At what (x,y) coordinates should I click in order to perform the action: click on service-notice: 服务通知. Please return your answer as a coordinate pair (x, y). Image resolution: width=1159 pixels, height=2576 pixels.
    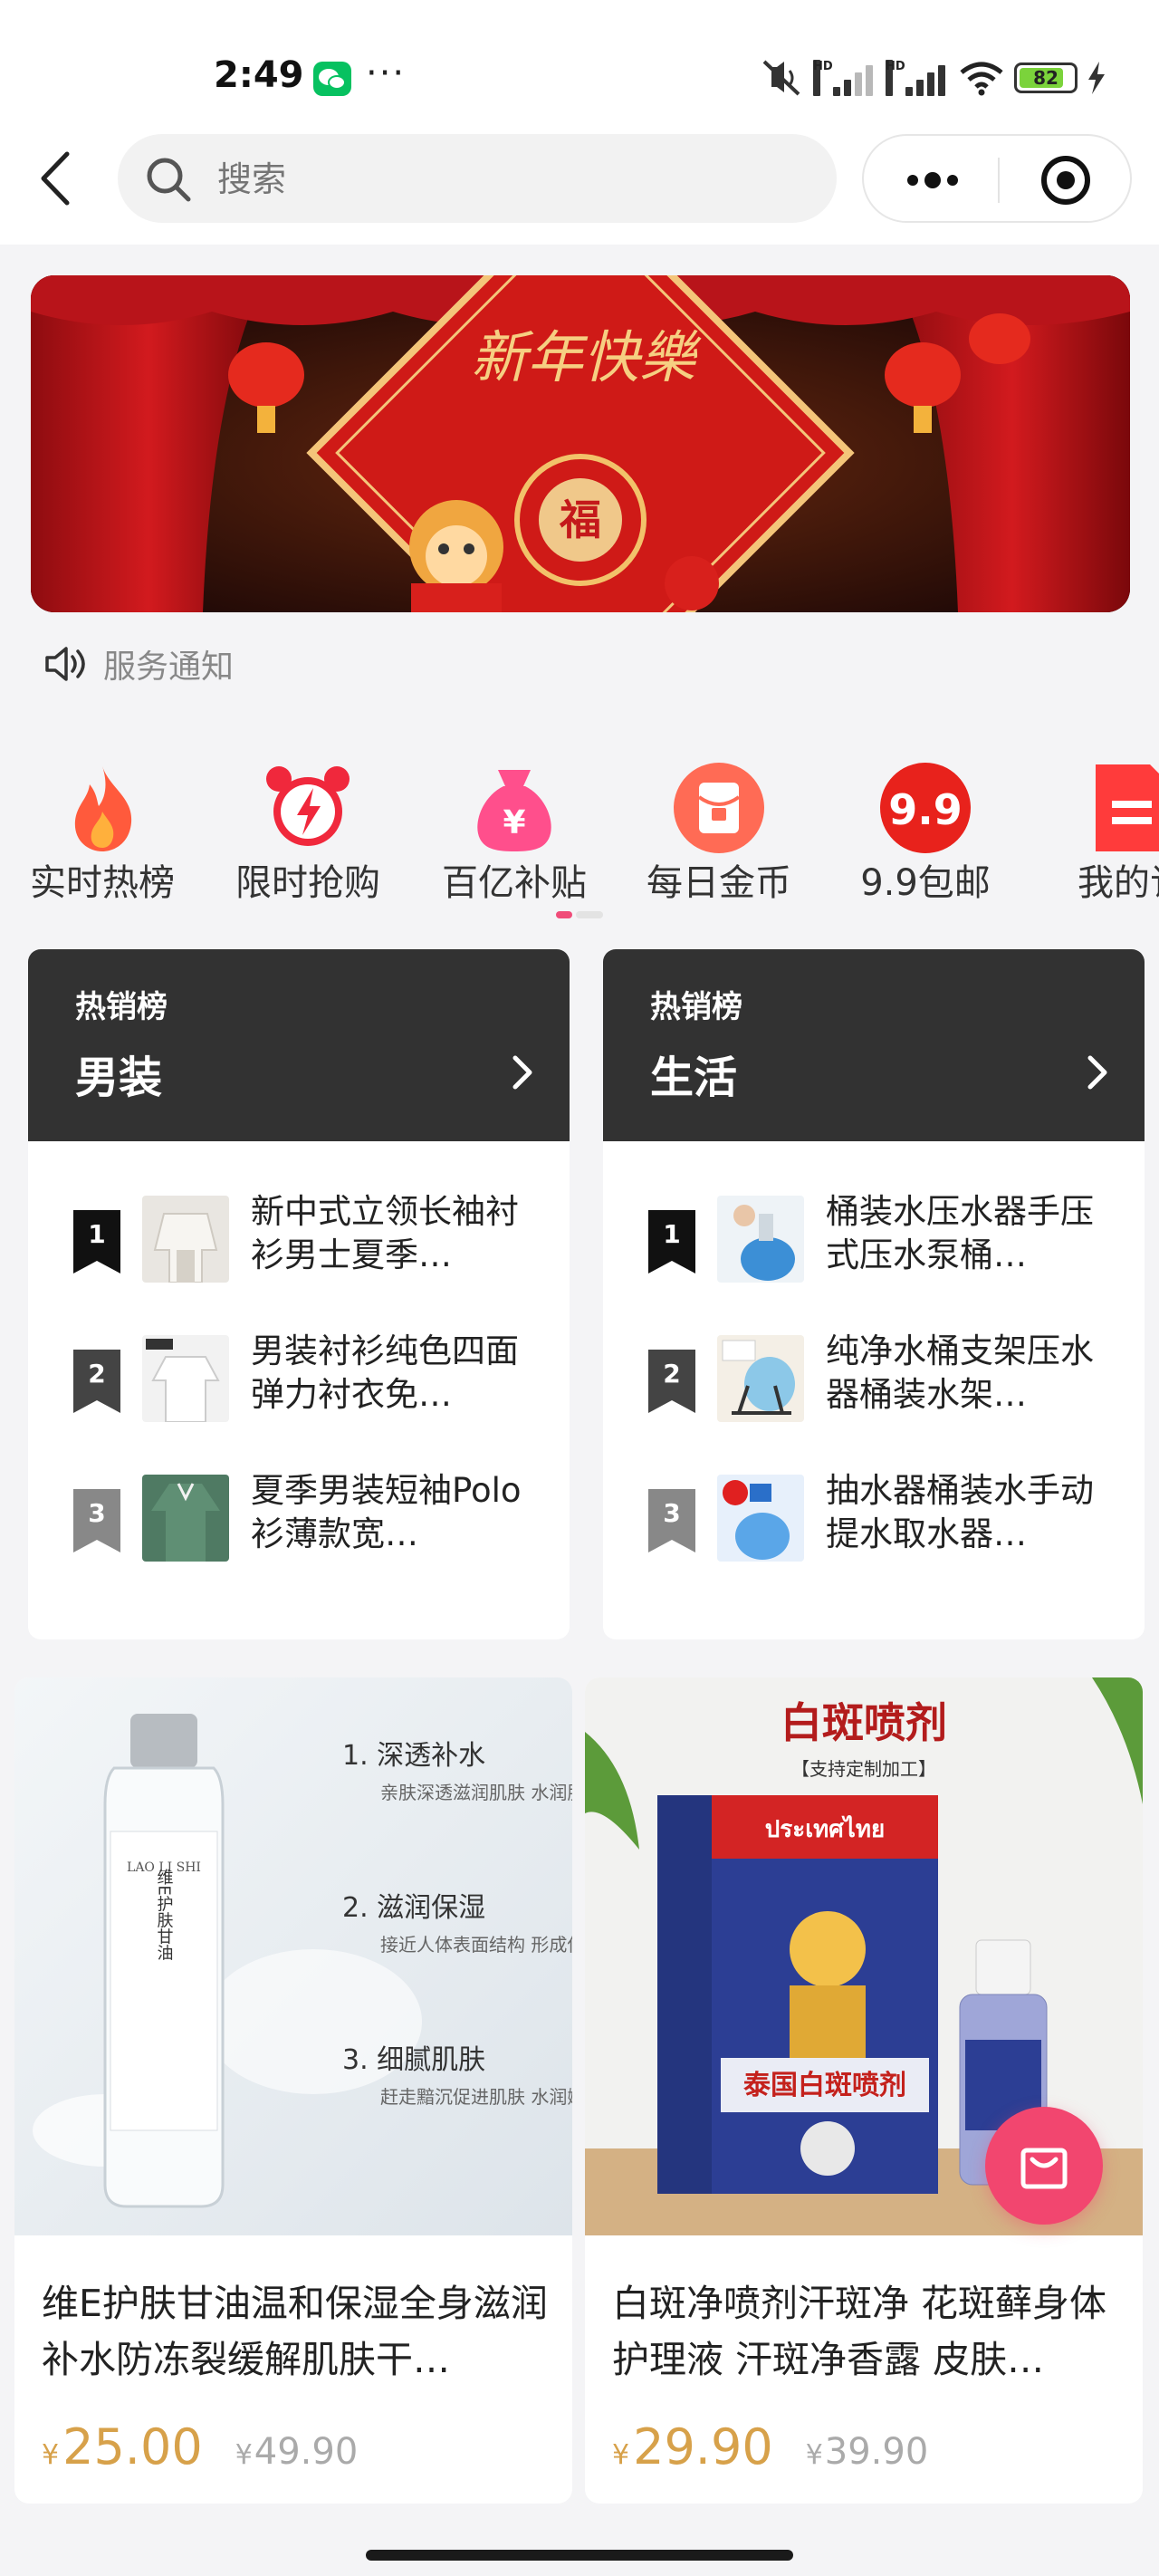
    Looking at the image, I should click on (138, 664).